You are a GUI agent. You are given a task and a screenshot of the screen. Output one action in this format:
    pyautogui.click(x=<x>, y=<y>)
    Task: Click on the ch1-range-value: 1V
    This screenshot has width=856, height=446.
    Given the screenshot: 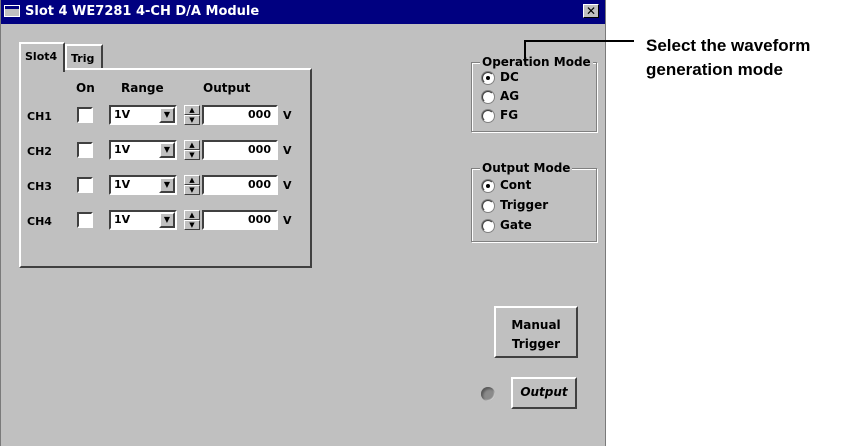 What is the action you would take?
    pyautogui.click(x=122, y=114)
    